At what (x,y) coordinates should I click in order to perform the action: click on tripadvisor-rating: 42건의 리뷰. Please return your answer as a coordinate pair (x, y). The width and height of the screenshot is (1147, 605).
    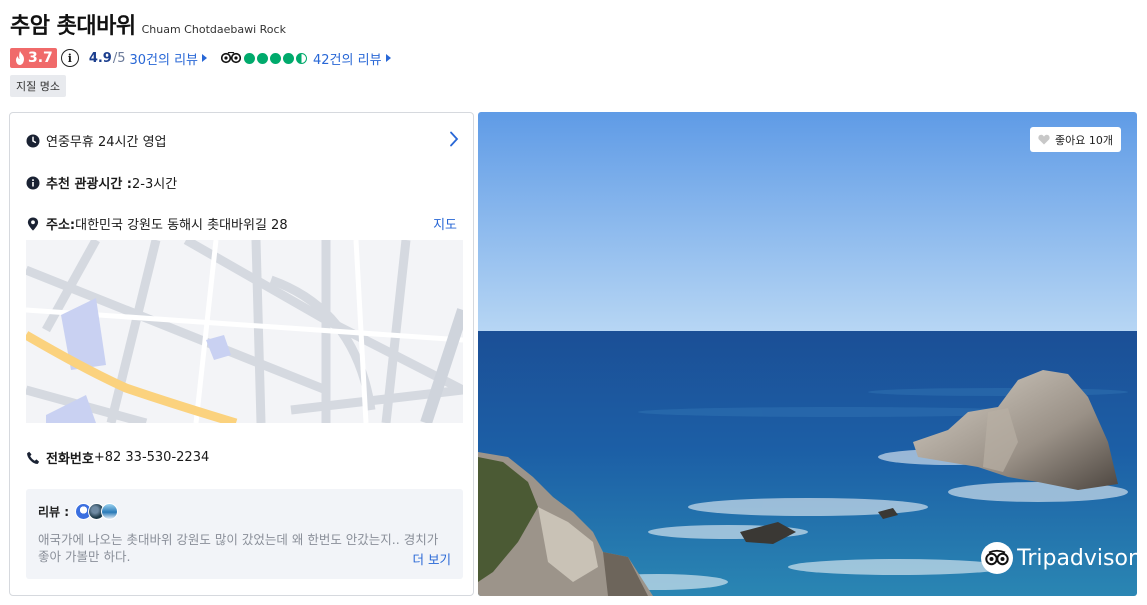
    Looking at the image, I should click on (306, 58).